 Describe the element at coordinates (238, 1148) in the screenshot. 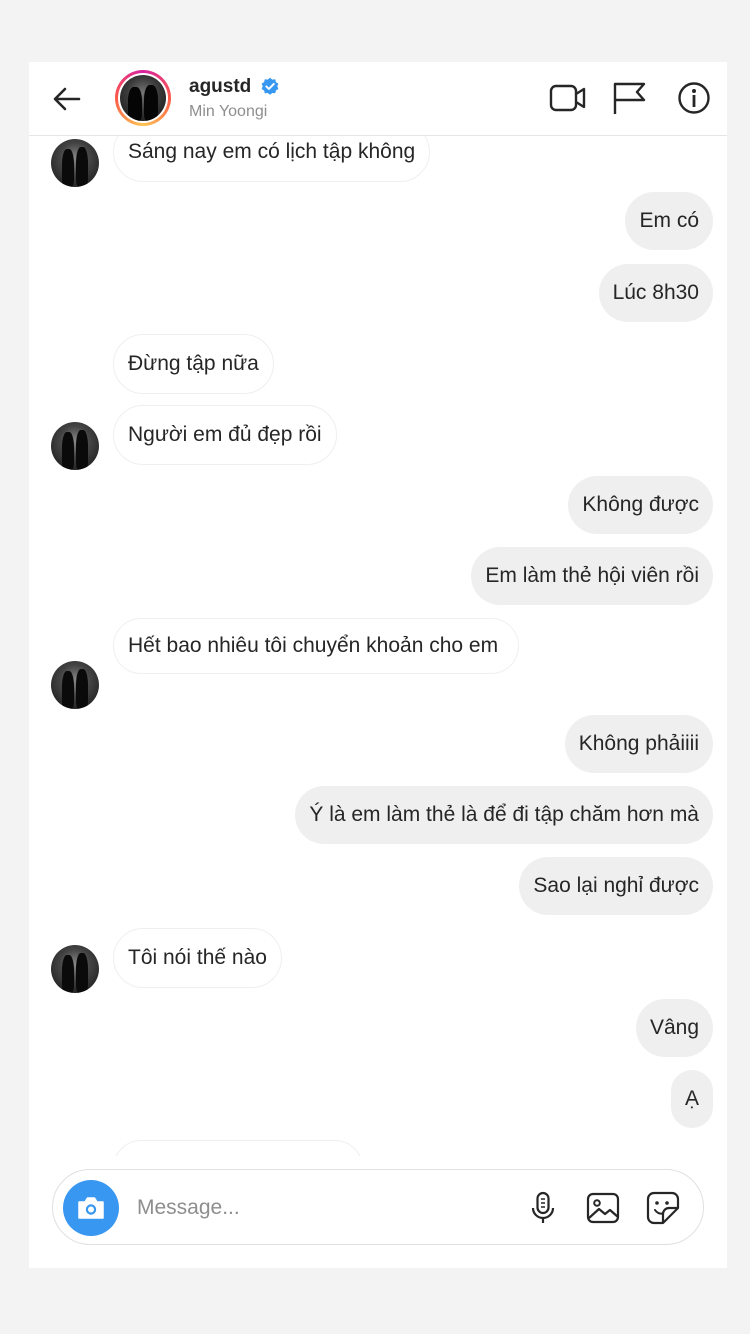

I see `message-bubble-received` at that location.